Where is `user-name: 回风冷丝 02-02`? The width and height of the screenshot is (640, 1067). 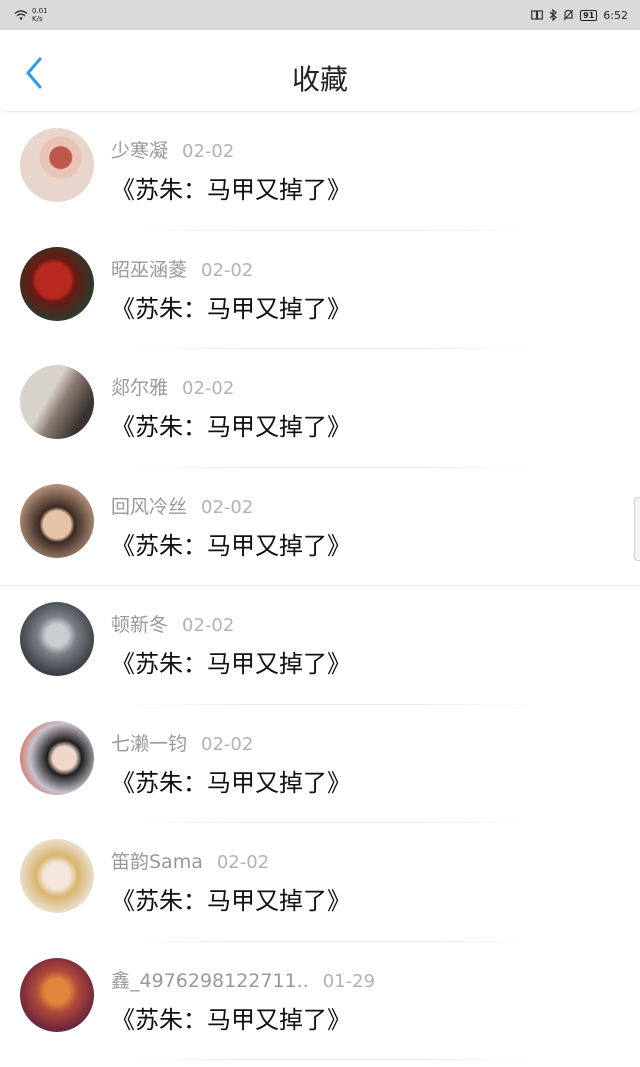
user-name: 回风冷丝 02-02 is located at coordinates (182, 505).